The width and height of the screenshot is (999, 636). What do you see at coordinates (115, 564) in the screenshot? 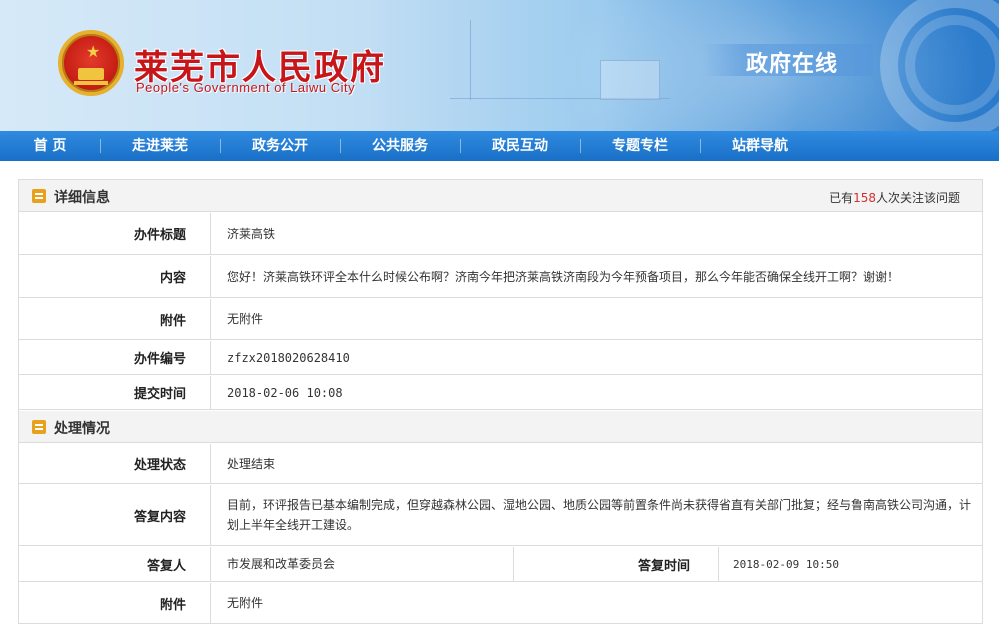
I see `field-label: 答复人` at bounding box center [115, 564].